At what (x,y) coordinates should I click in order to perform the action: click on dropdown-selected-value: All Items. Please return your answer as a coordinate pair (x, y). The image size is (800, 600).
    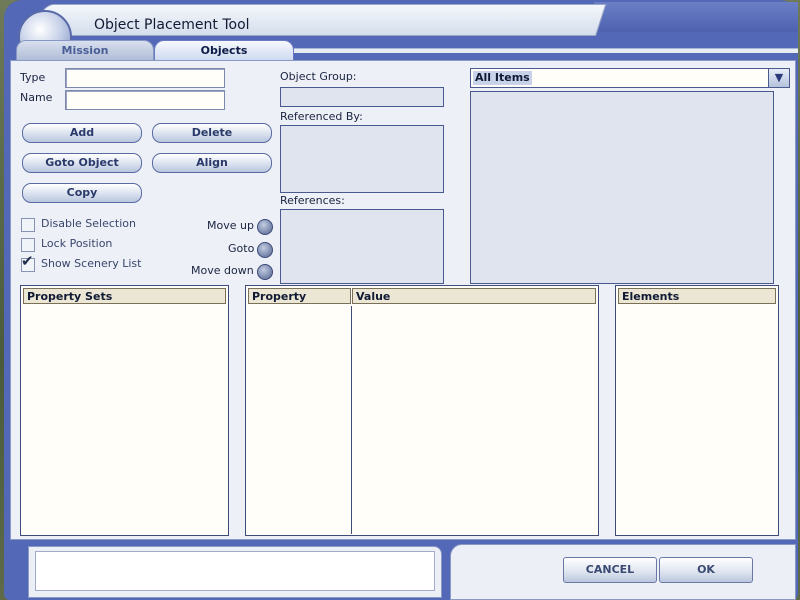
    Looking at the image, I should click on (502, 78).